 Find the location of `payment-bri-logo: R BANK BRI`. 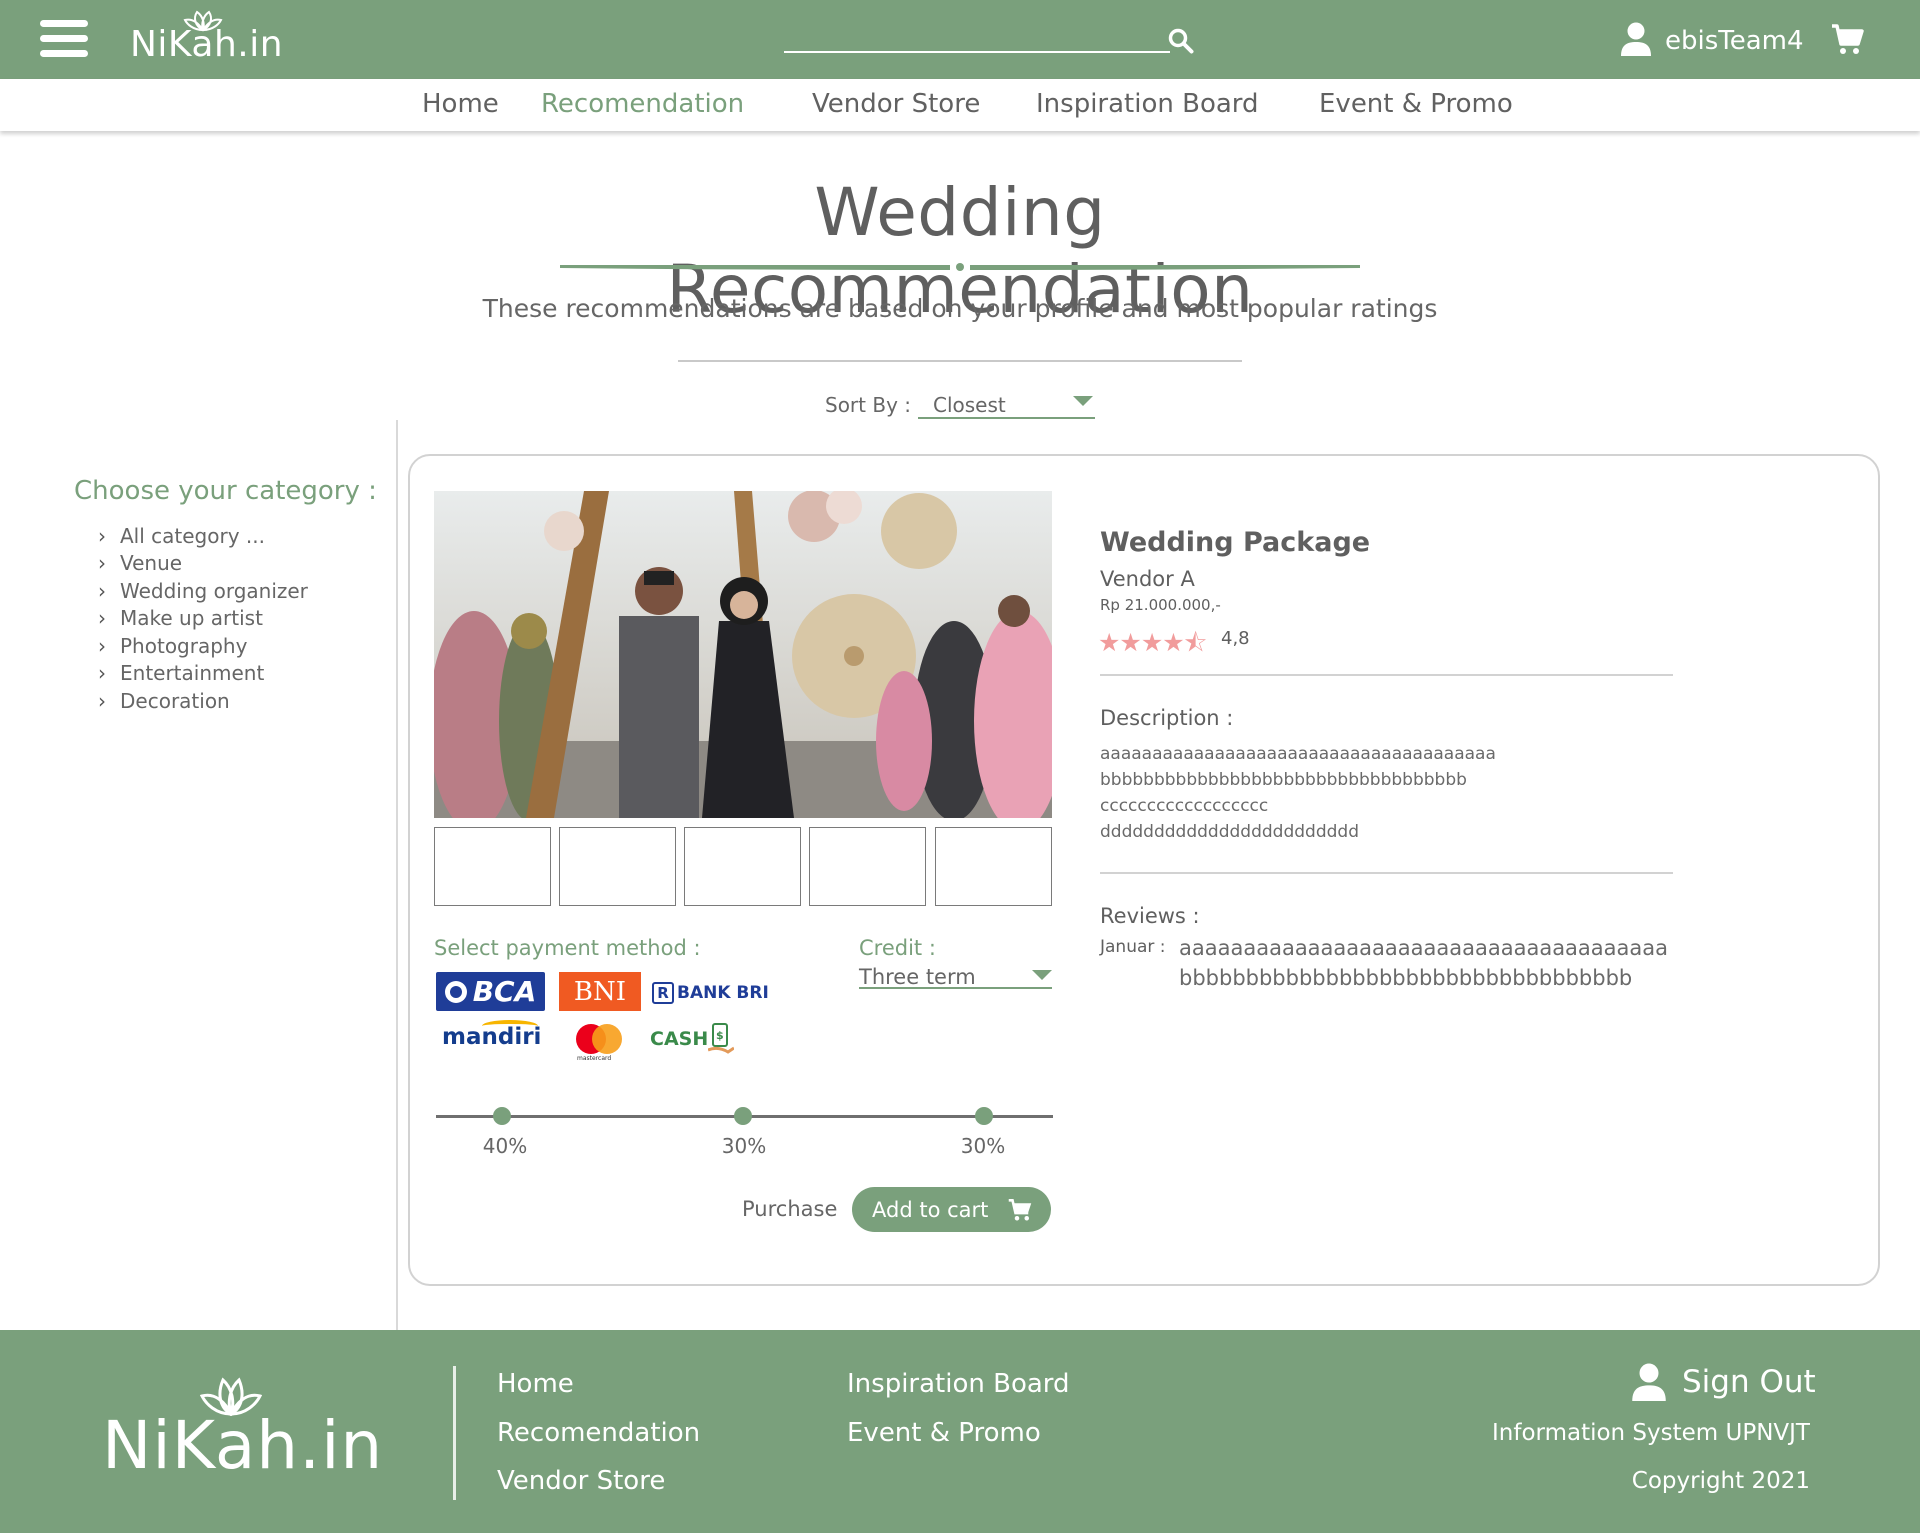

payment-bri-logo: R BANK BRI is located at coordinates (710, 993).